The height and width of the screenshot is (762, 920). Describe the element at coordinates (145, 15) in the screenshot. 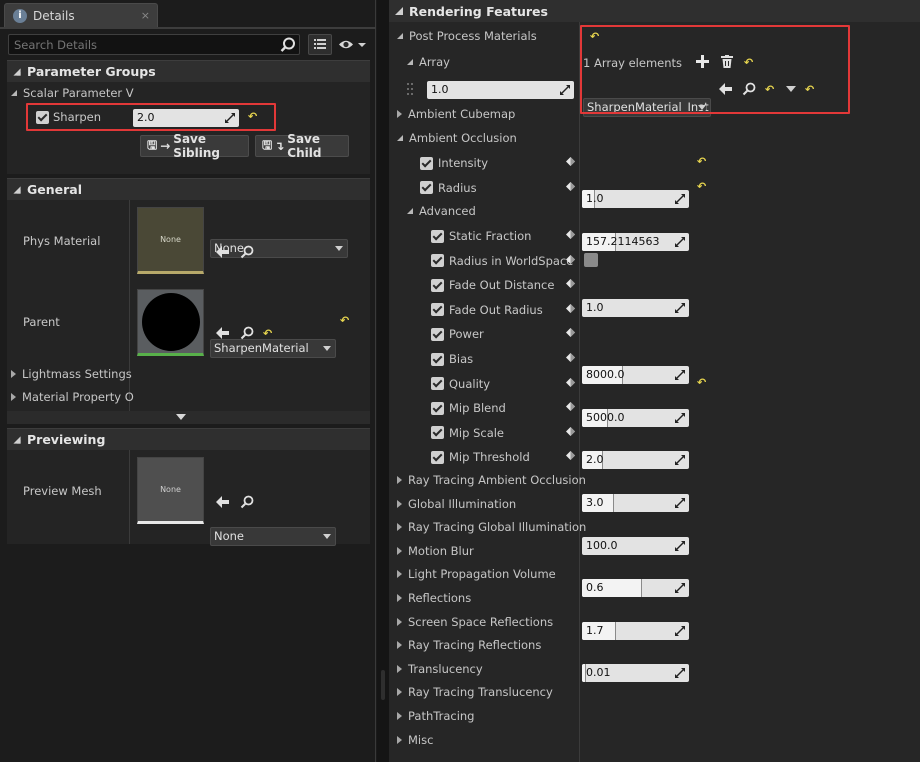

I see `close-icon: ×` at that location.